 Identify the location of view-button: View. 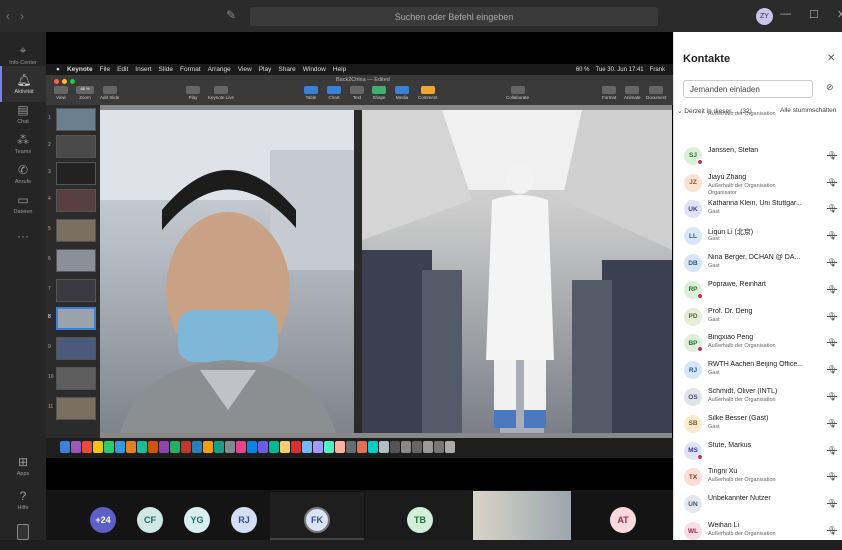
(61, 93).